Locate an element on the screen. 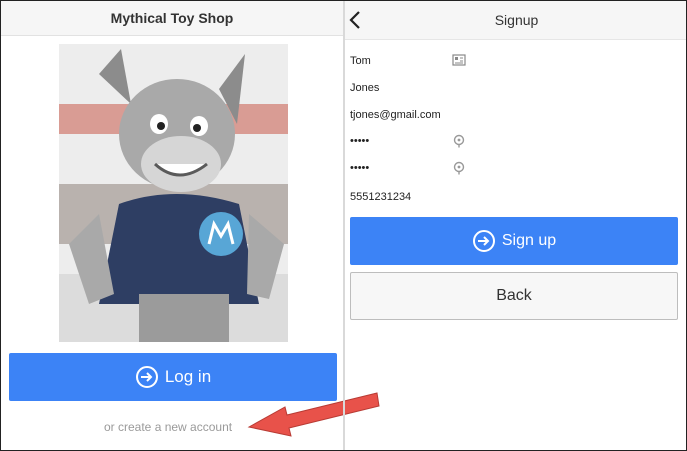  back-button-label: Back is located at coordinates (514, 295).